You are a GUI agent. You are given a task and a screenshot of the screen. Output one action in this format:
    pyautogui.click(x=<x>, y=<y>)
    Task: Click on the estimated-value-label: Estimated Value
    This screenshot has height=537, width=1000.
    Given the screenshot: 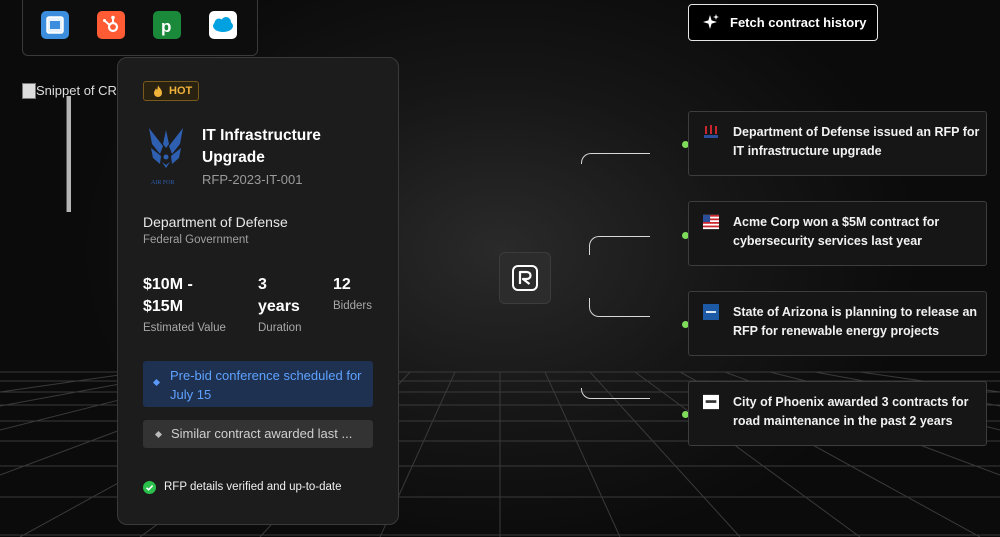 What is the action you would take?
    pyautogui.click(x=184, y=328)
    